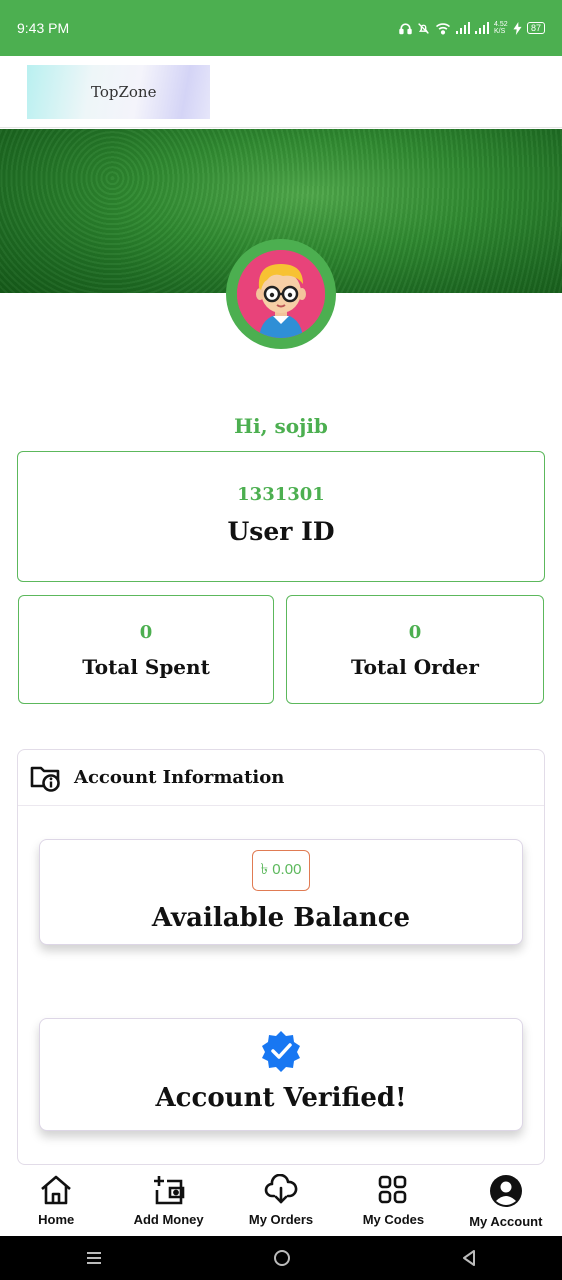 The height and width of the screenshot is (1280, 562). What do you see at coordinates (146, 632) in the screenshot?
I see `total-spent-value: 0` at bounding box center [146, 632].